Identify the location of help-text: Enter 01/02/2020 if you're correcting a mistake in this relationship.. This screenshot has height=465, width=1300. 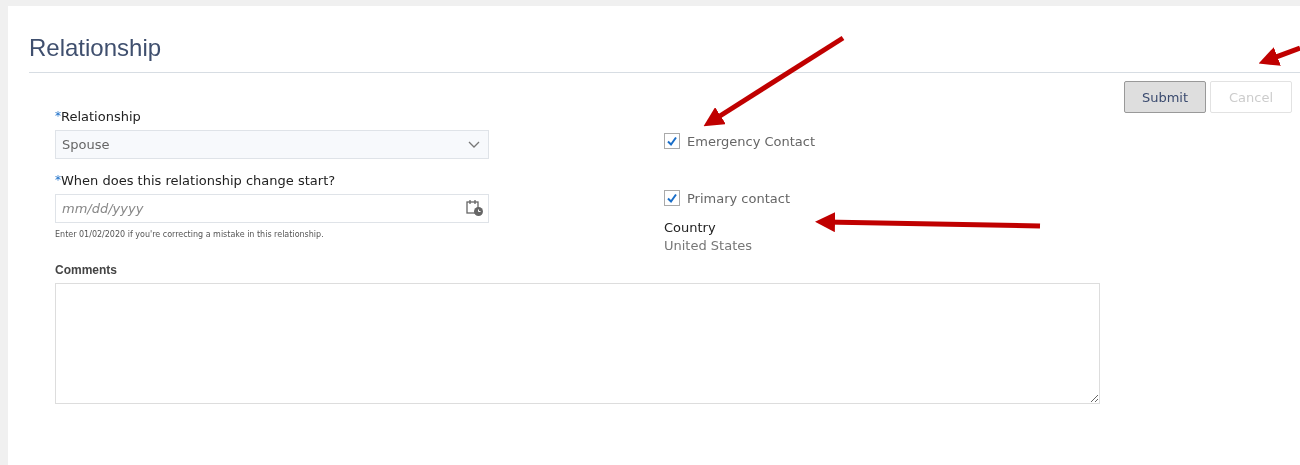
(190, 234).